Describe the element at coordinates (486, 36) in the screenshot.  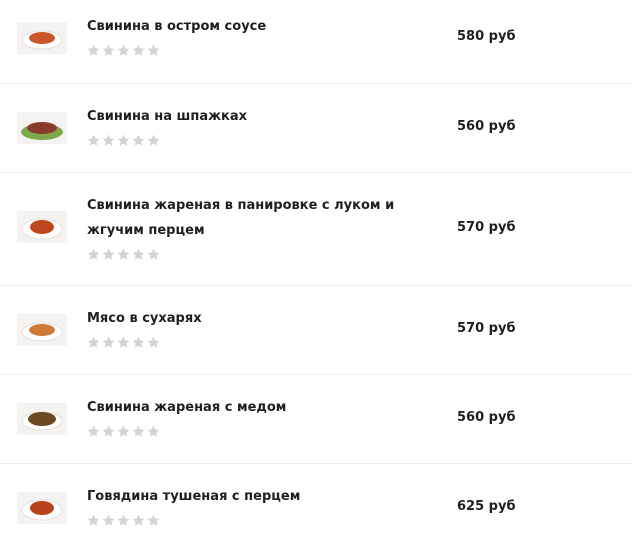
I see `dish-price: 580 руб` at that location.